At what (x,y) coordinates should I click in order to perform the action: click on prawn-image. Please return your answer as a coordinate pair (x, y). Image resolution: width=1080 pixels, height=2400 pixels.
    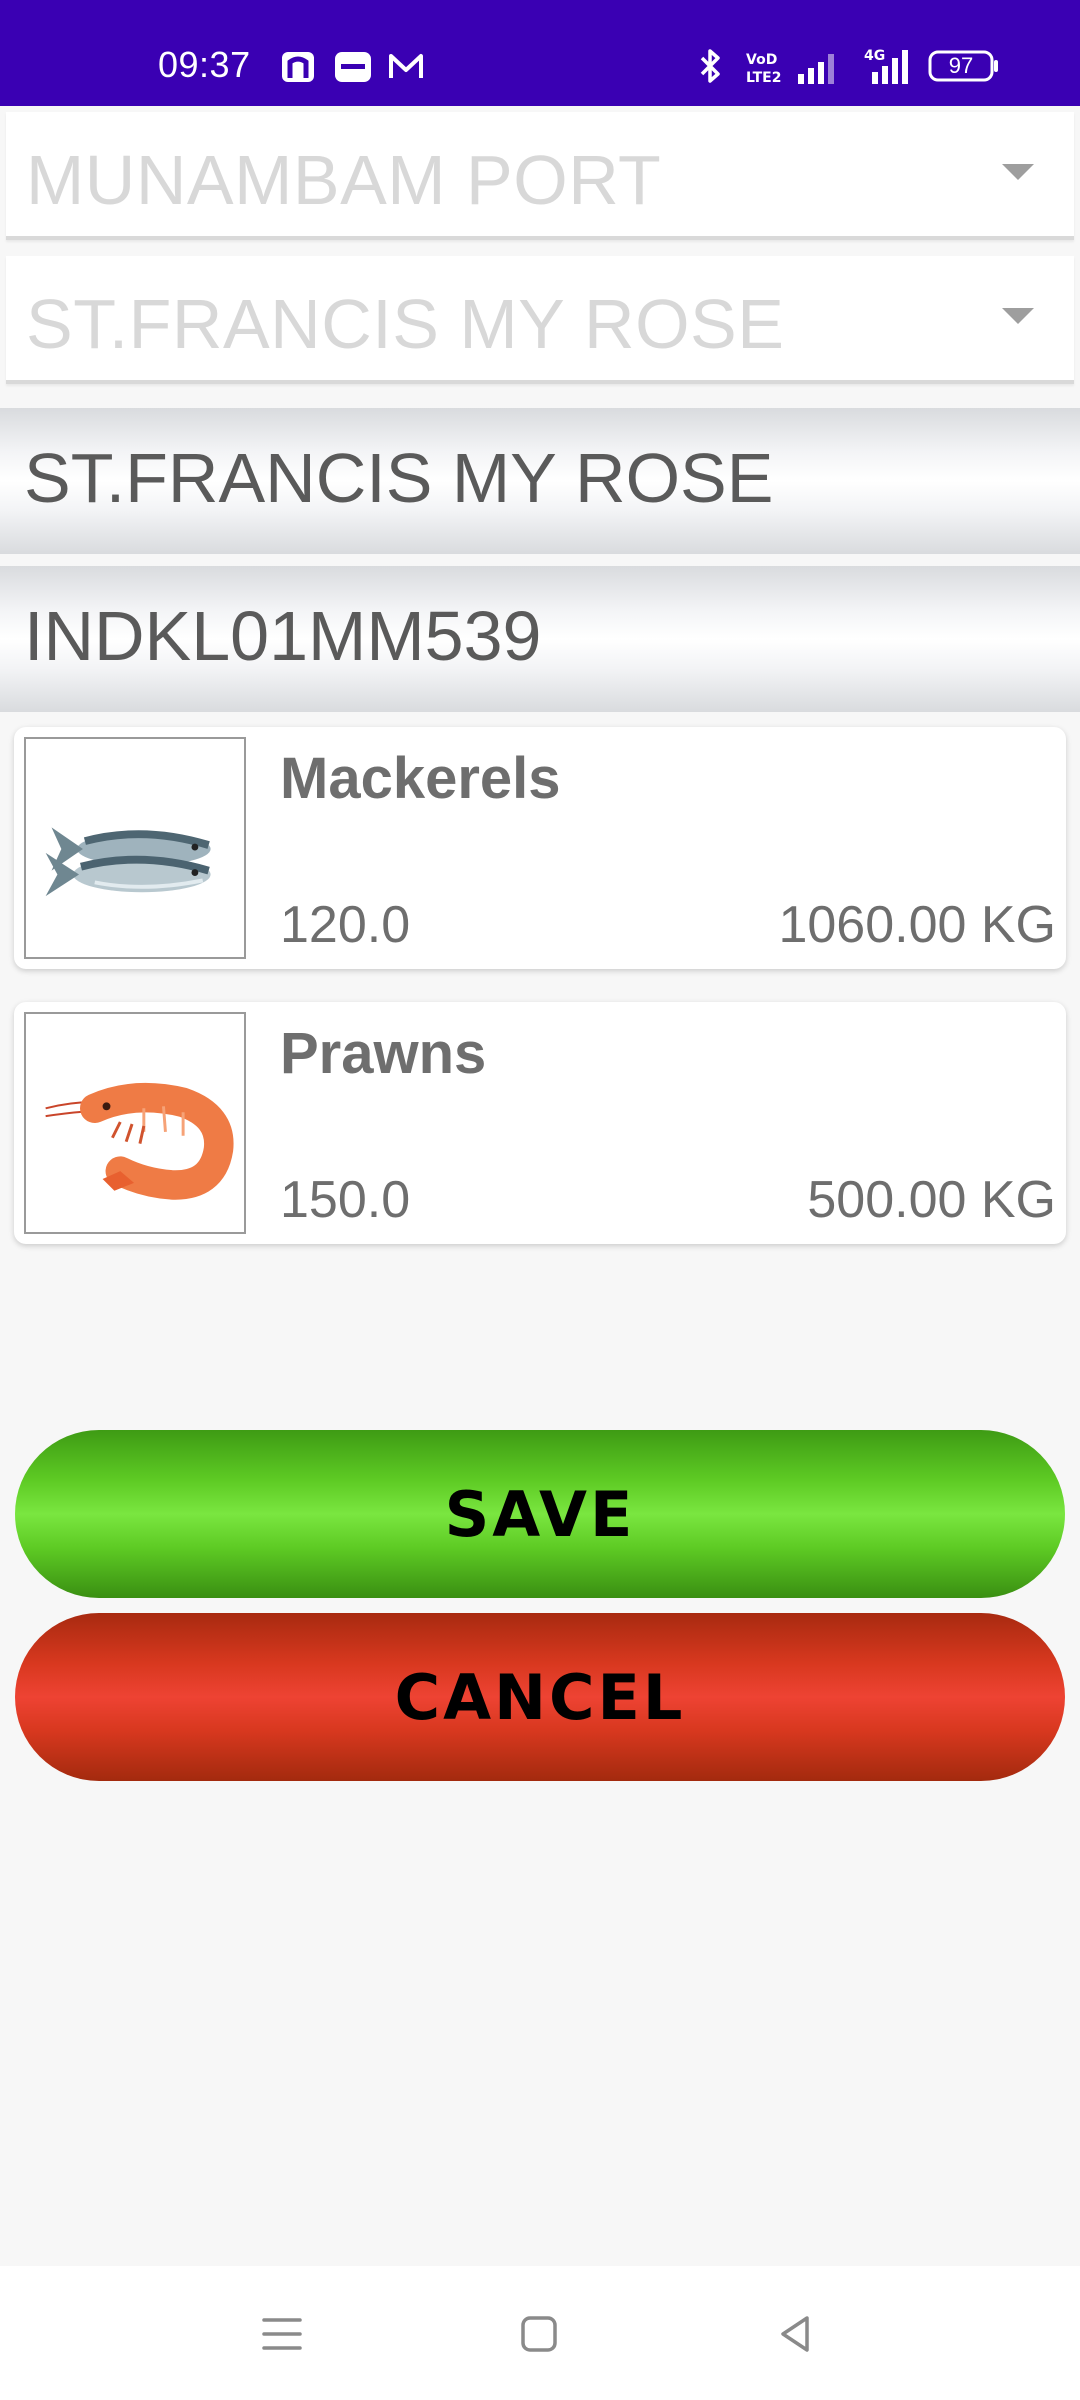
    Looking at the image, I should click on (135, 1123).